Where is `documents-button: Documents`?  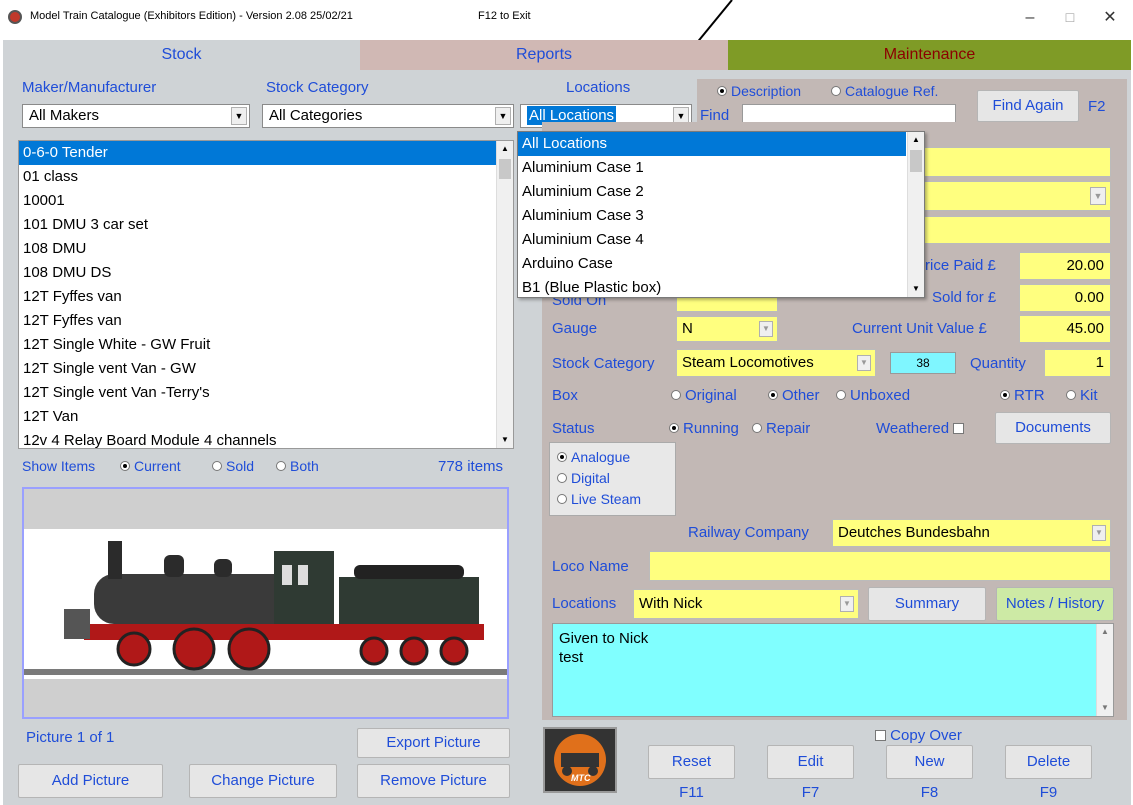
documents-button: Documents is located at coordinates (1053, 428).